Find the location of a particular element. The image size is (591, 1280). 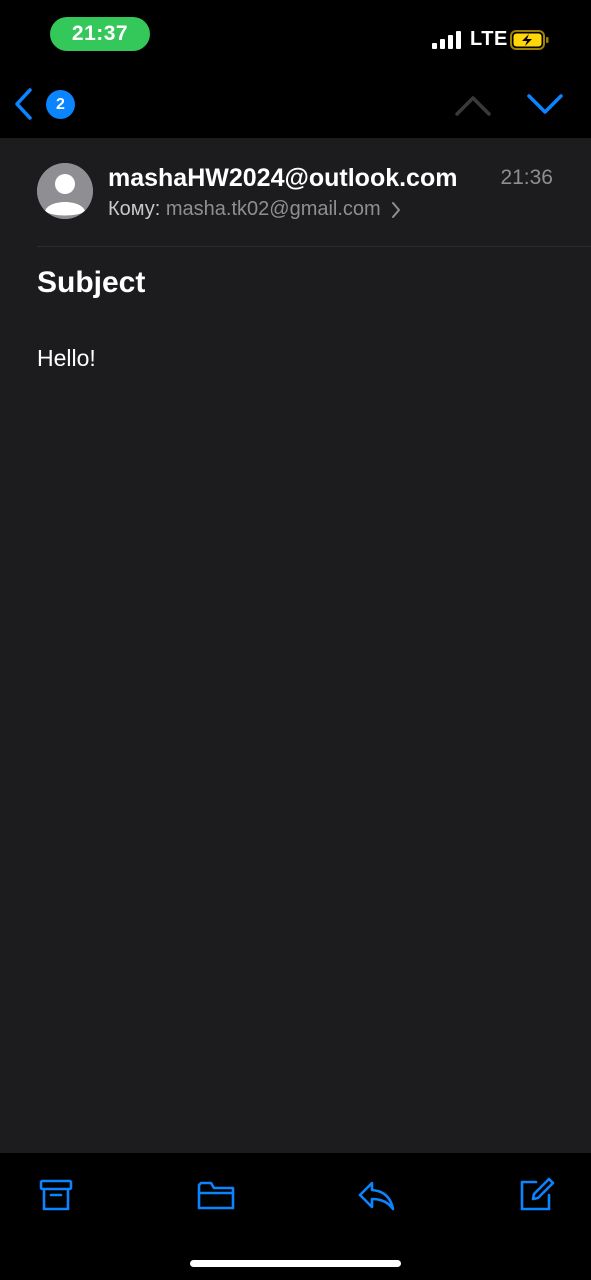

next-message-icon is located at coordinates (545, 105).